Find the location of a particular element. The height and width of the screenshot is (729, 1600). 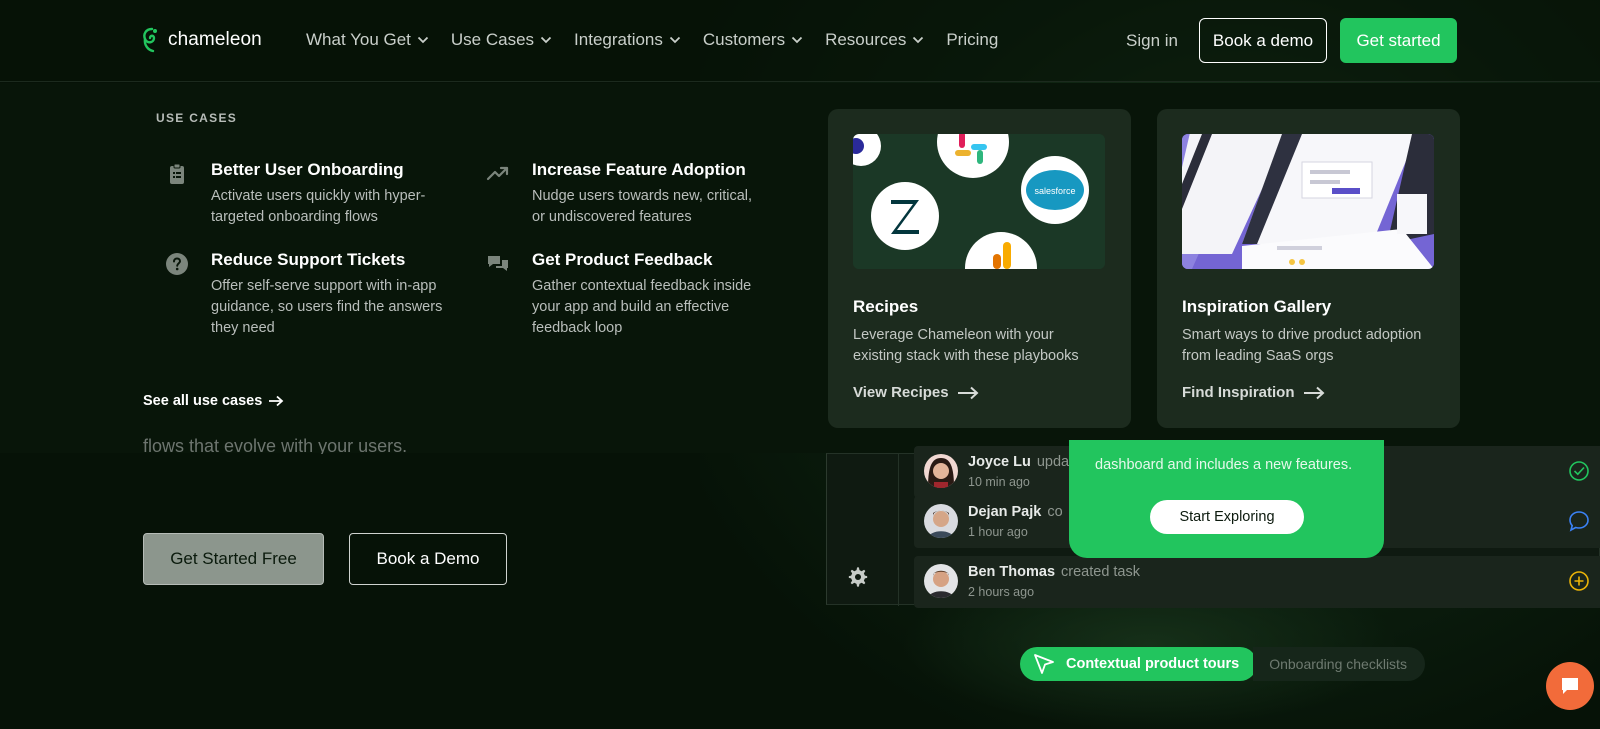

chat-bubble-icon is located at coordinates (1570, 686).